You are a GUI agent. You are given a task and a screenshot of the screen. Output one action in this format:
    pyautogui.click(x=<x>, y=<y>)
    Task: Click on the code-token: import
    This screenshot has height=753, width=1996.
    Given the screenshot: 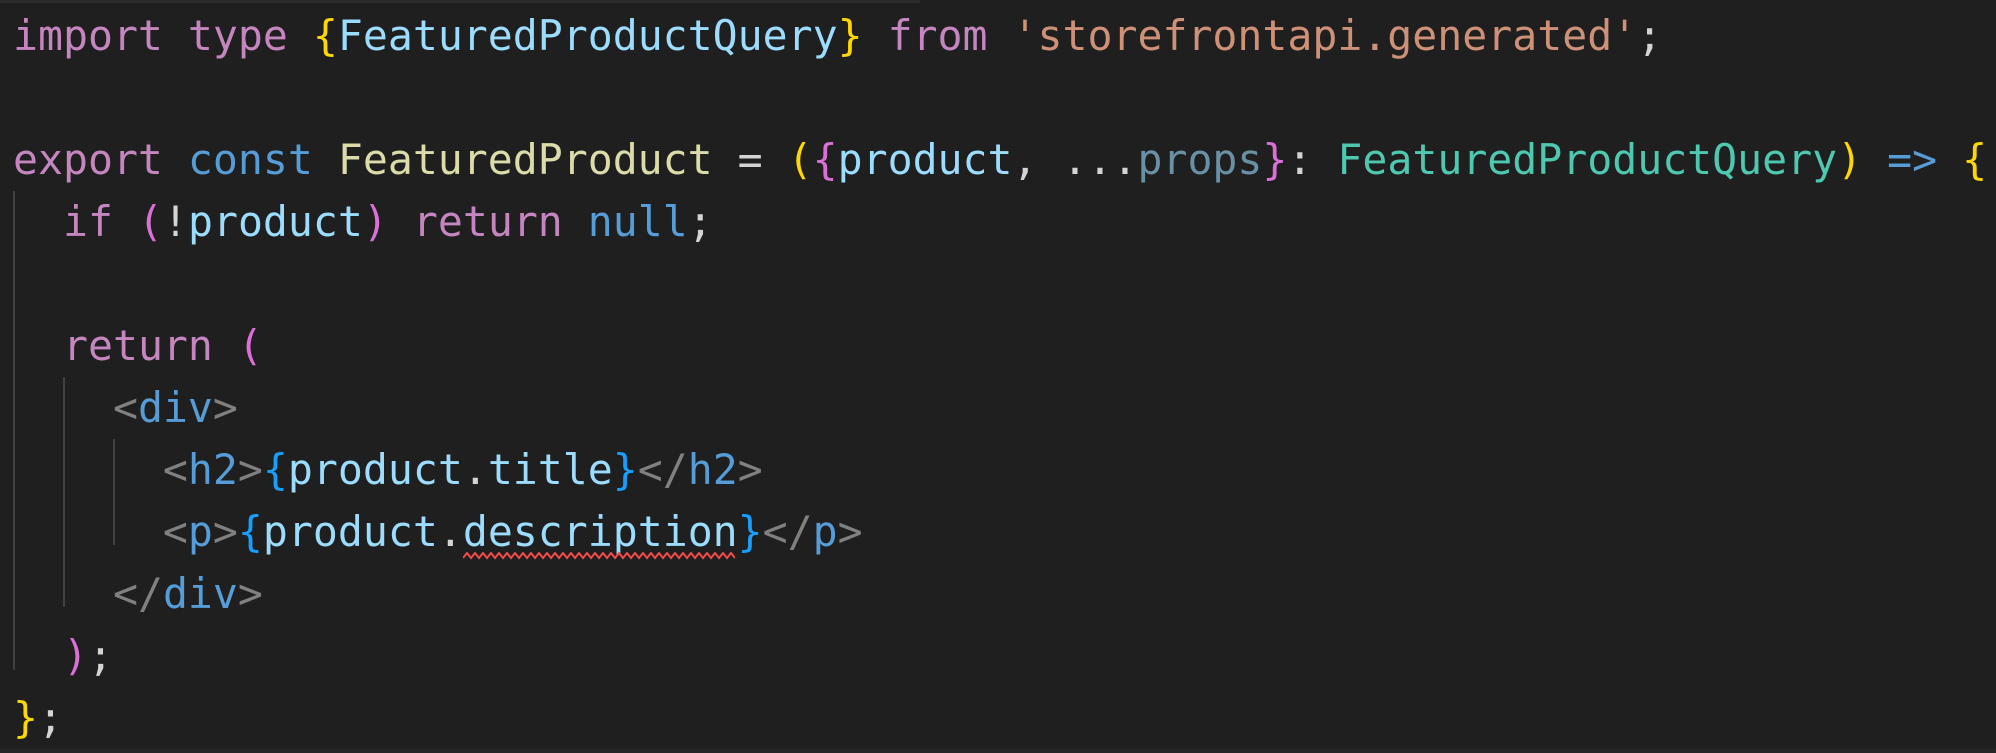 What is the action you would take?
    pyautogui.click(x=88, y=35)
    